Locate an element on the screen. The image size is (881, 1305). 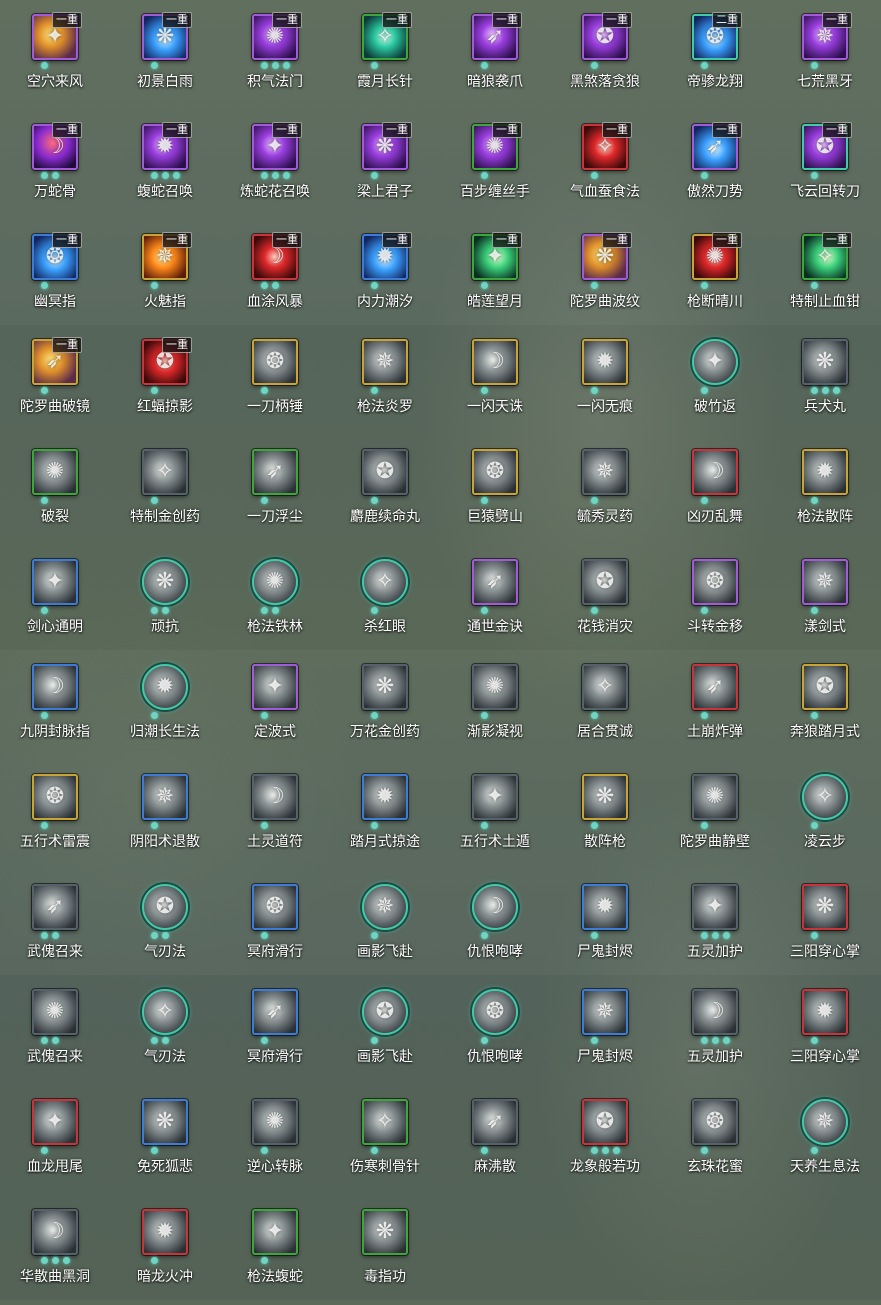
skill-slot: ❋ 一重 陀罗曲波纹 is located at coordinates (605, 275).